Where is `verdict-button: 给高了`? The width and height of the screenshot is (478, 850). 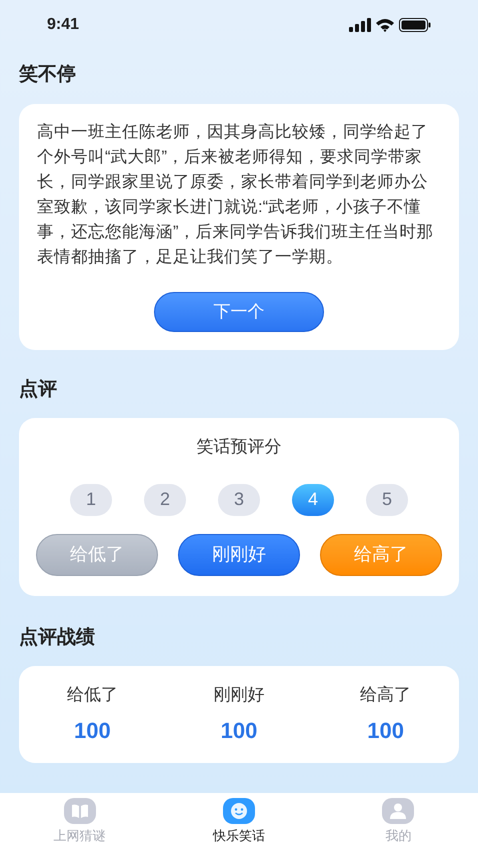
verdict-button: 给高了 is located at coordinates (381, 555).